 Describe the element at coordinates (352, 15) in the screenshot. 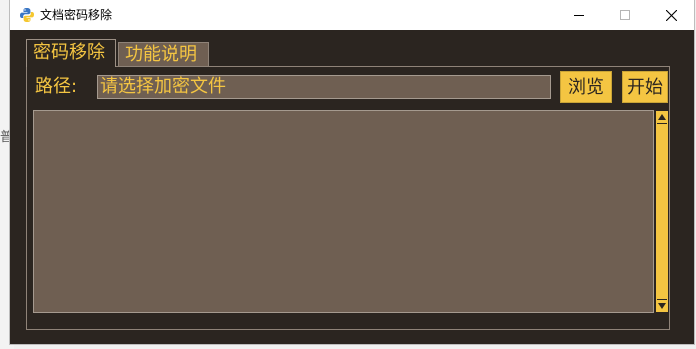

I see `title-bar: 文档密码移除` at that location.